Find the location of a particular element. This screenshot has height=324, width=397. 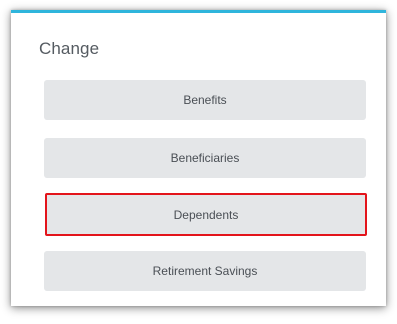

benefits-button: Benefits is located at coordinates (205, 100).